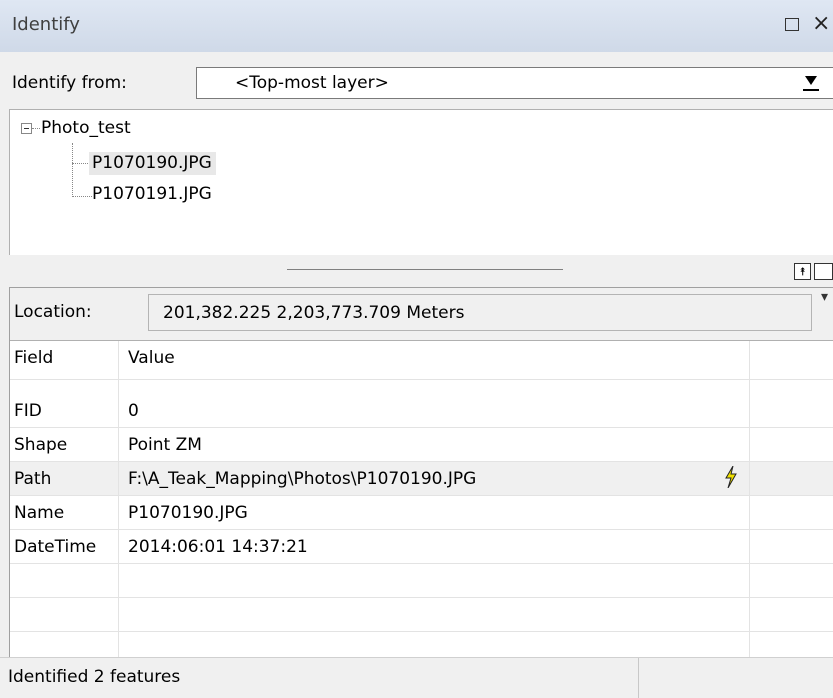 This screenshot has height=698, width=833. Describe the element at coordinates (152, 163) in the screenshot. I see `tree-item-feature: P1070190.JPG` at that location.